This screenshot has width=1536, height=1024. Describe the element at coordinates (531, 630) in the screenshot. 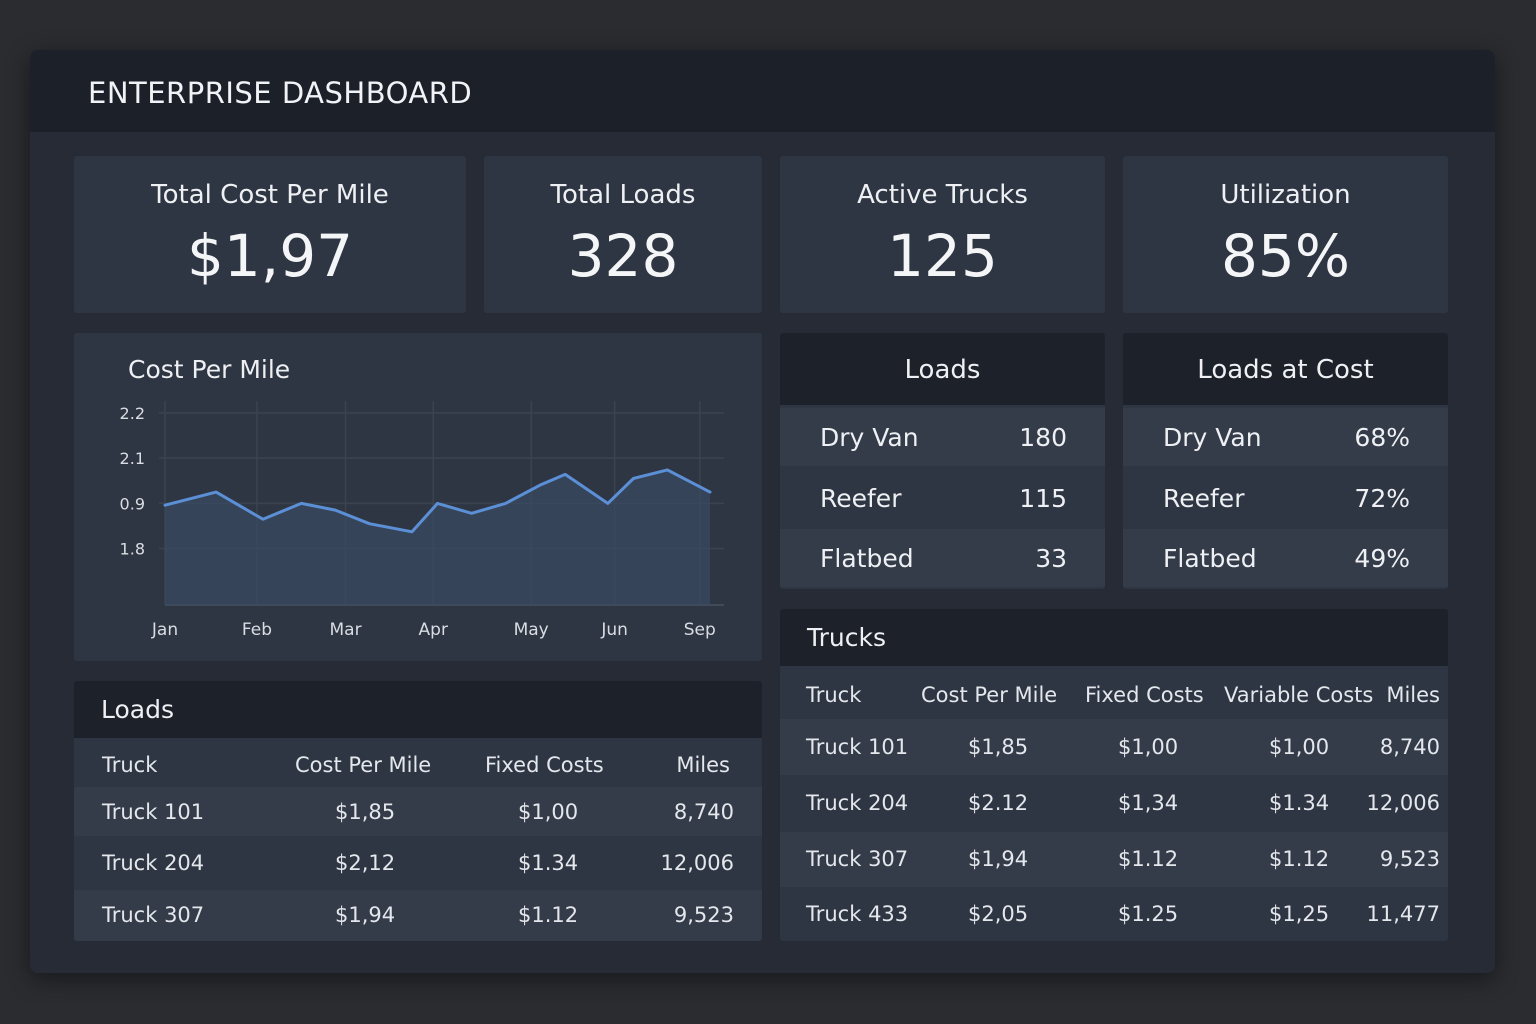

I see `x-tick-label: May` at that location.